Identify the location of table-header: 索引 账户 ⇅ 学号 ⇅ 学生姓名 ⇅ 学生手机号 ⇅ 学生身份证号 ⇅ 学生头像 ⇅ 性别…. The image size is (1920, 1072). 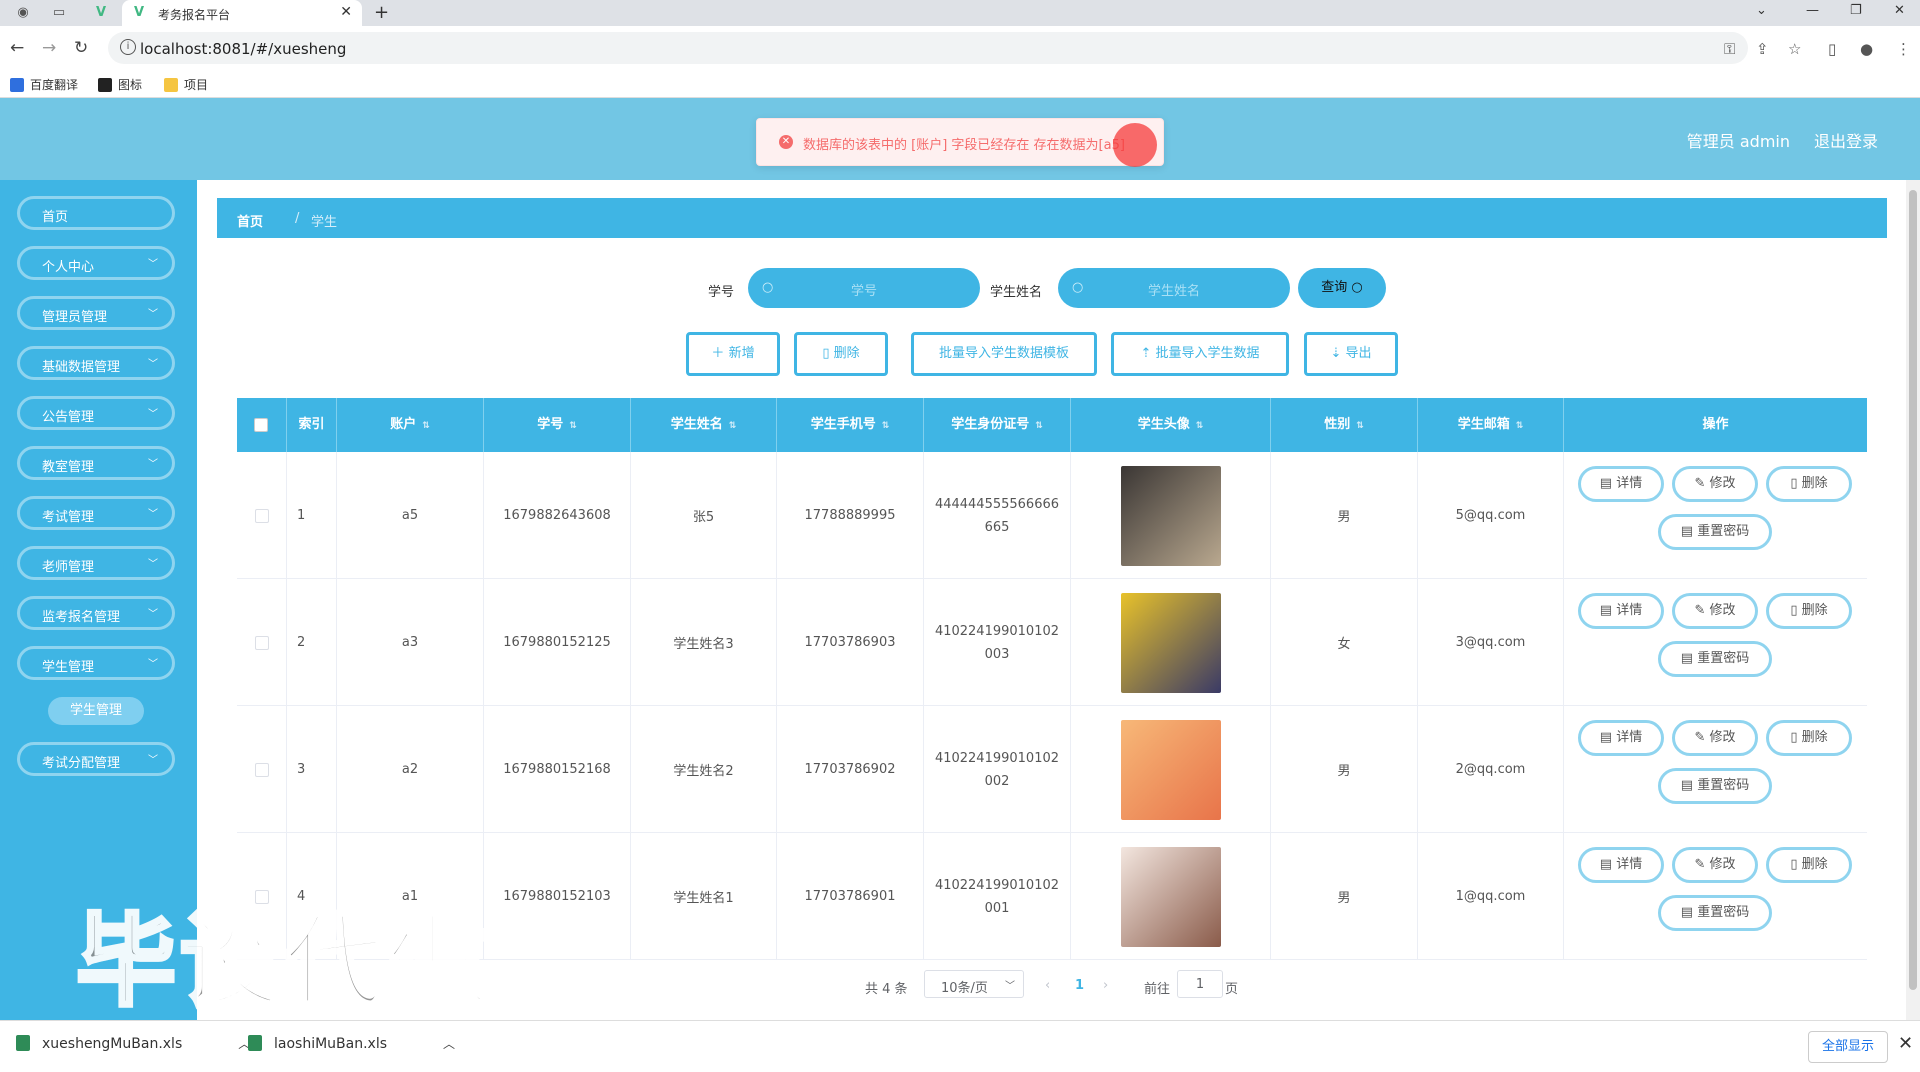
(1052, 425).